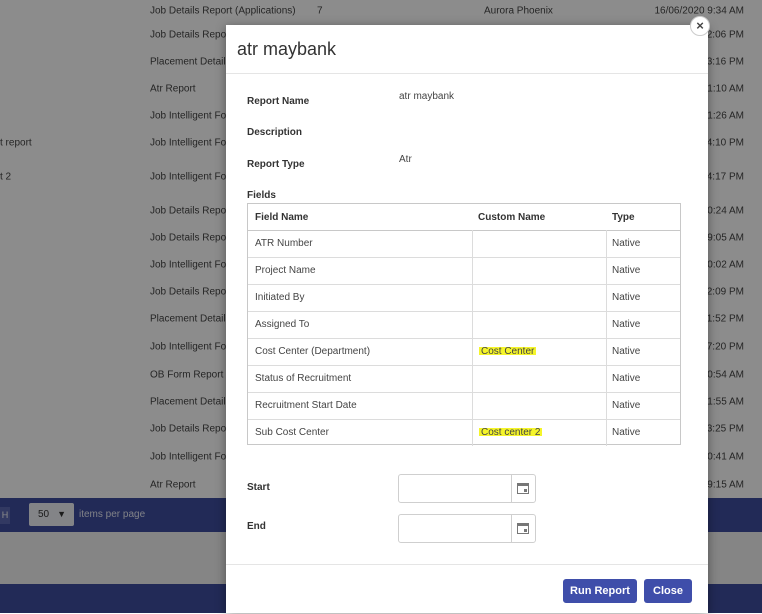 The height and width of the screenshot is (614, 762). Describe the element at coordinates (467, 589) in the screenshot. I see `modal-footer: Run Report Close` at that location.